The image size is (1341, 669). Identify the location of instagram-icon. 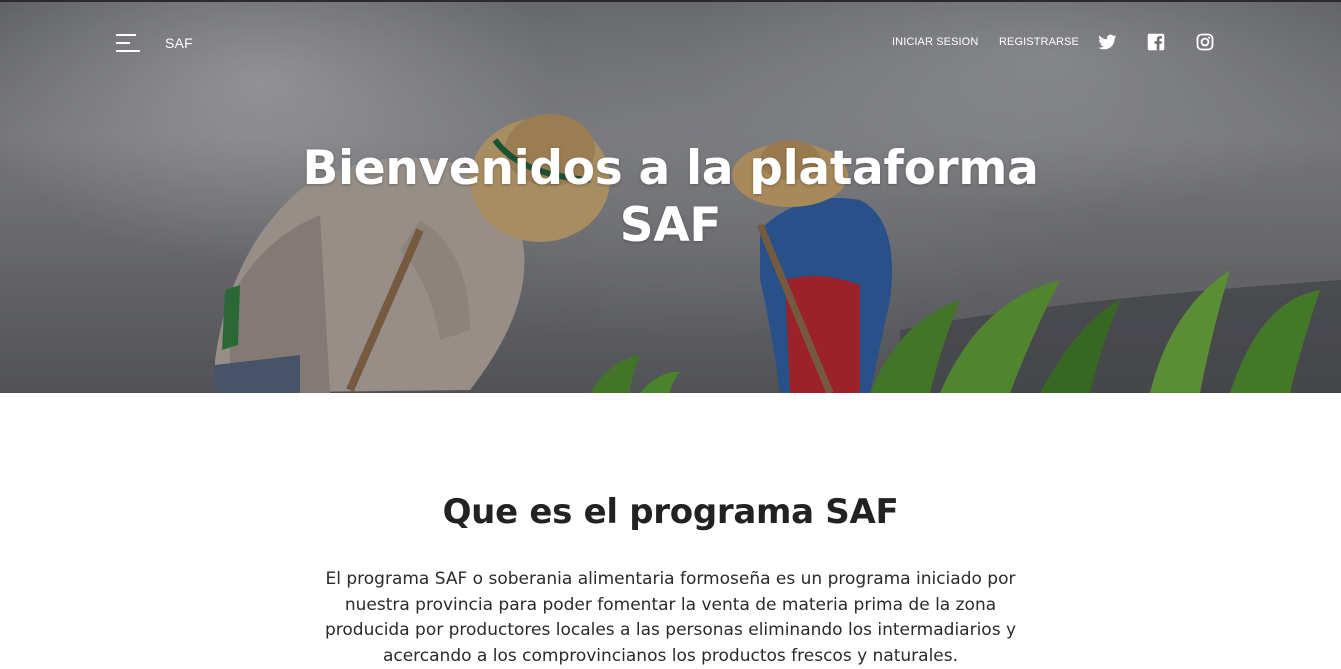
(1205, 42).